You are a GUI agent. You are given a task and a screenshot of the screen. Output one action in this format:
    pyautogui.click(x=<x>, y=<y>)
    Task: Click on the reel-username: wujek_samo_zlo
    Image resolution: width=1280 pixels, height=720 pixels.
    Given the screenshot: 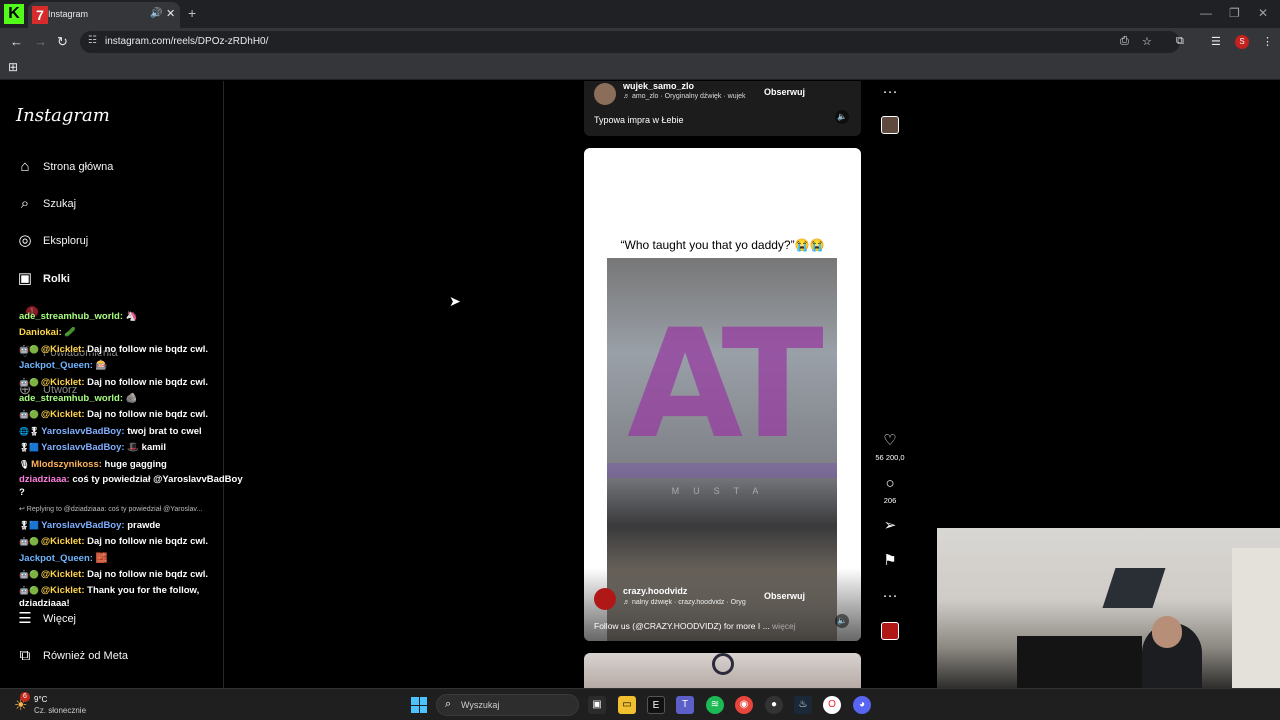 What is the action you would take?
    pyautogui.click(x=658, y=86)
    